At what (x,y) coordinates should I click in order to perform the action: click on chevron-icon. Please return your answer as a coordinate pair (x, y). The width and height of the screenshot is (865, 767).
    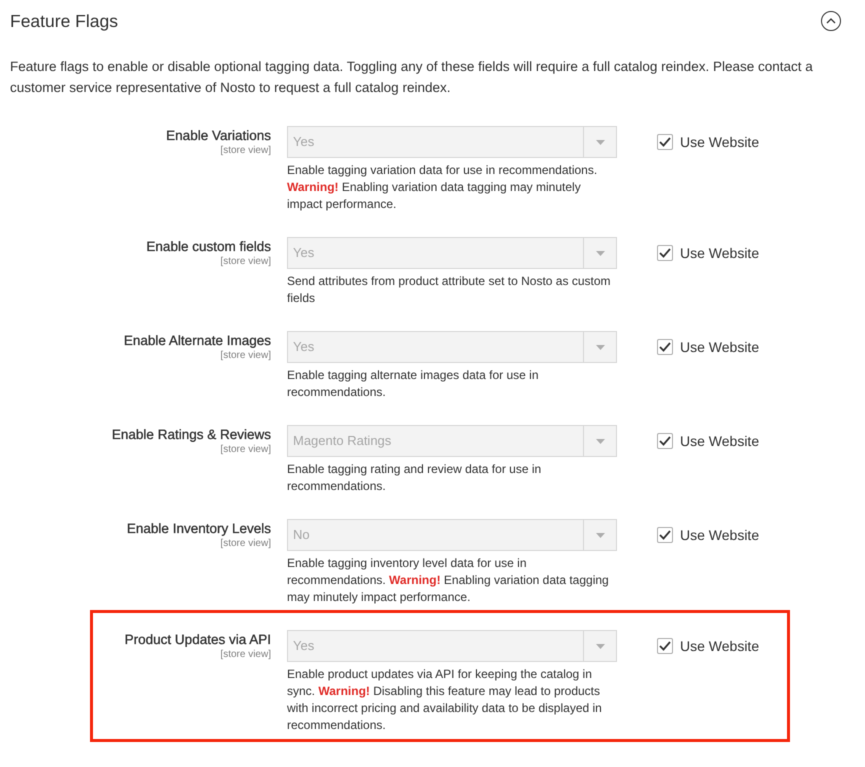
    Looking at the image, I should click on (831, 21).